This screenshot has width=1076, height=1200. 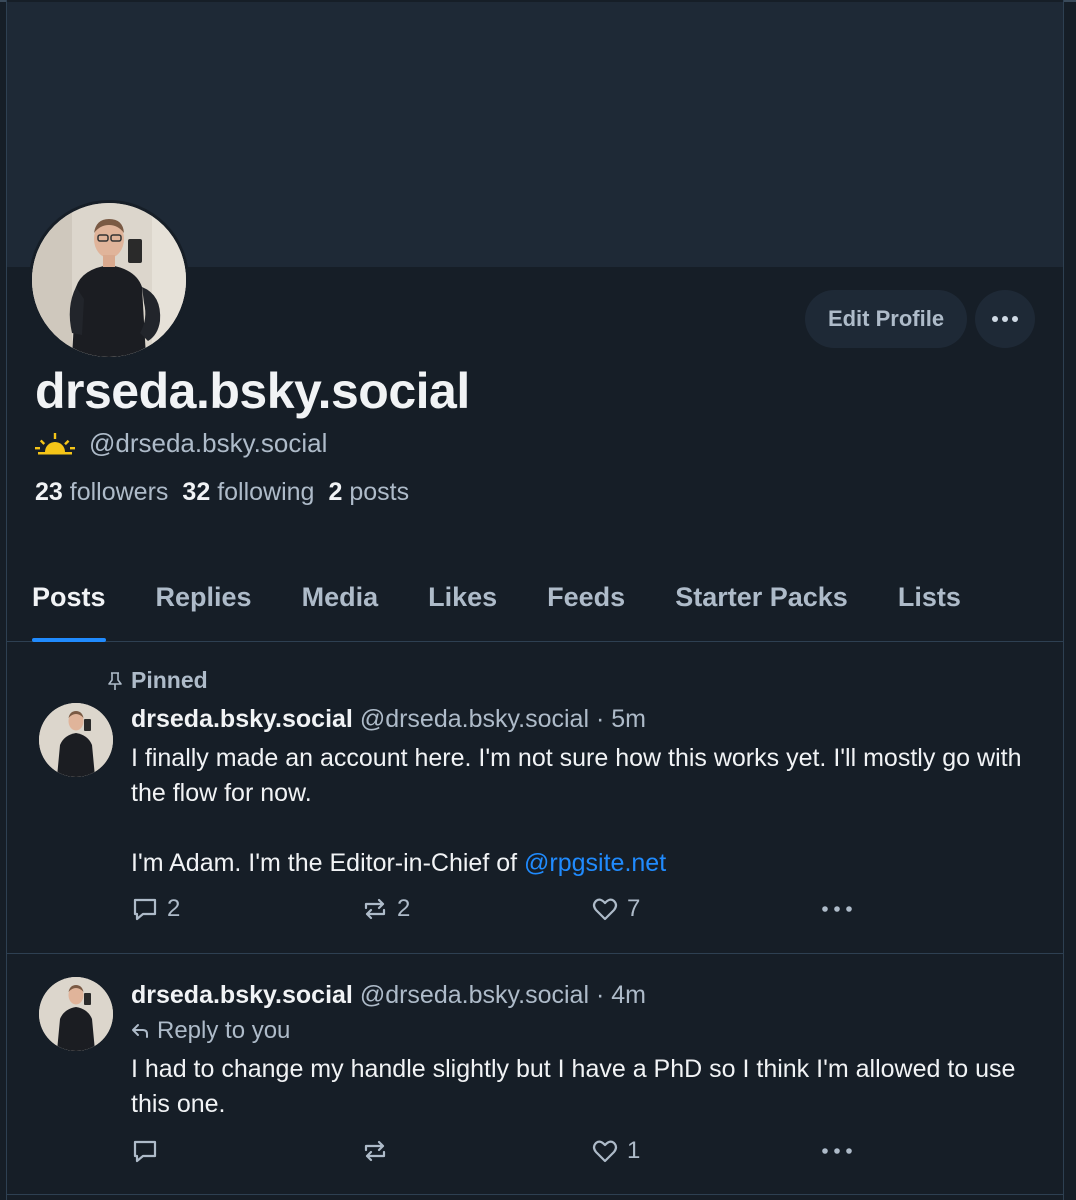 I want to click on like-button: 1, so click(x=615, y=1151).